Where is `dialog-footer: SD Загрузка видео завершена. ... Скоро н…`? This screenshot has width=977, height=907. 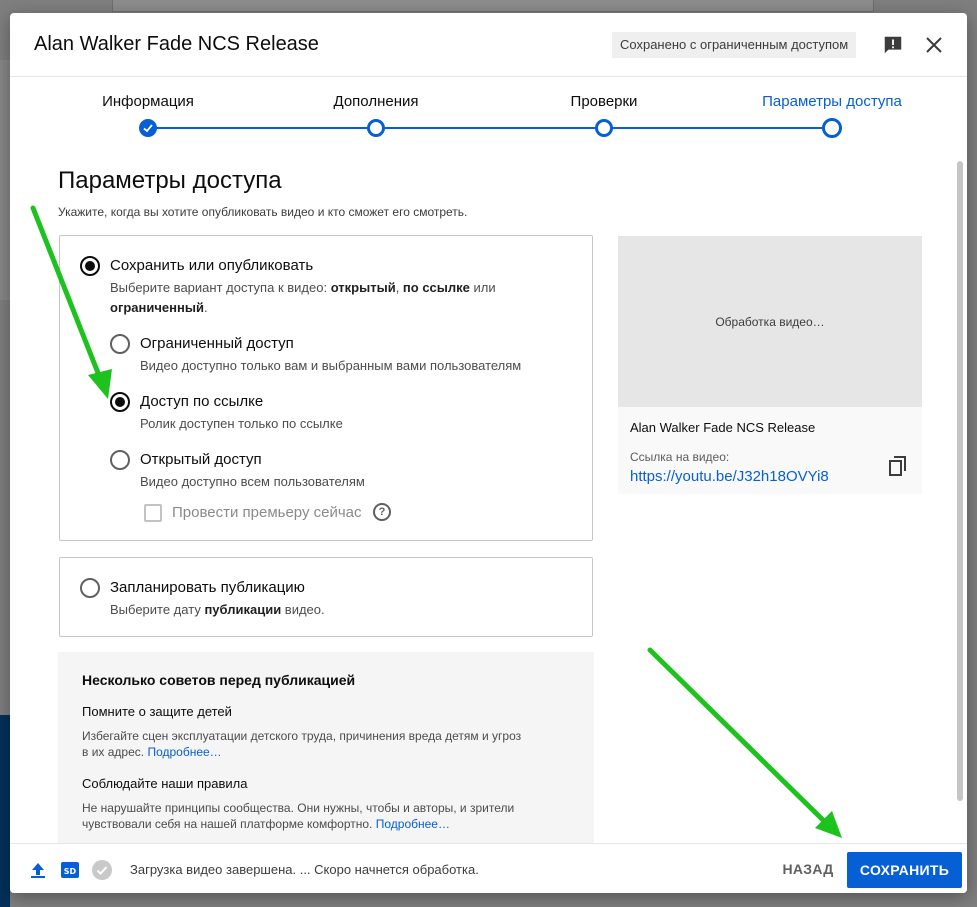 dialog-footer: SD Загрузка видео завершена. ... Скоро н… is located at coordinates (488, 868).